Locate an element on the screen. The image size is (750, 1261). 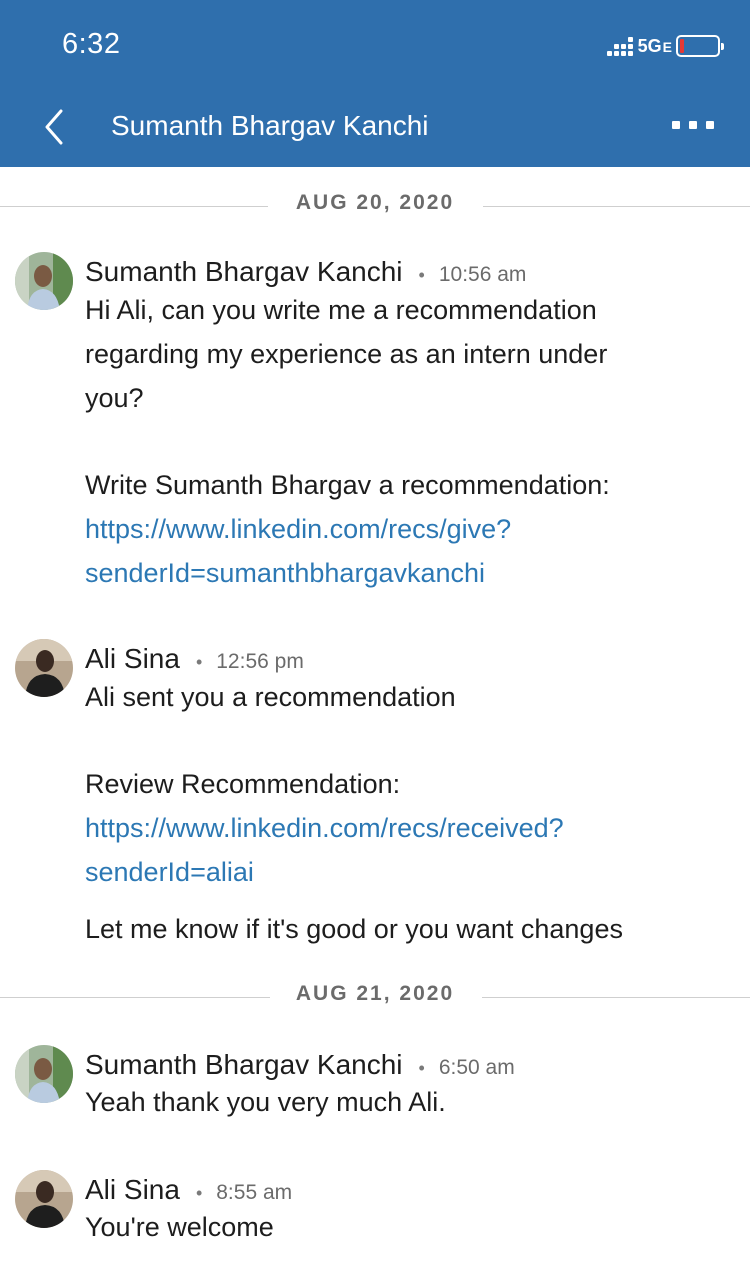
message-text: Write Sumanth Bhargav a recommendation: is located at coordinates (347, 485).